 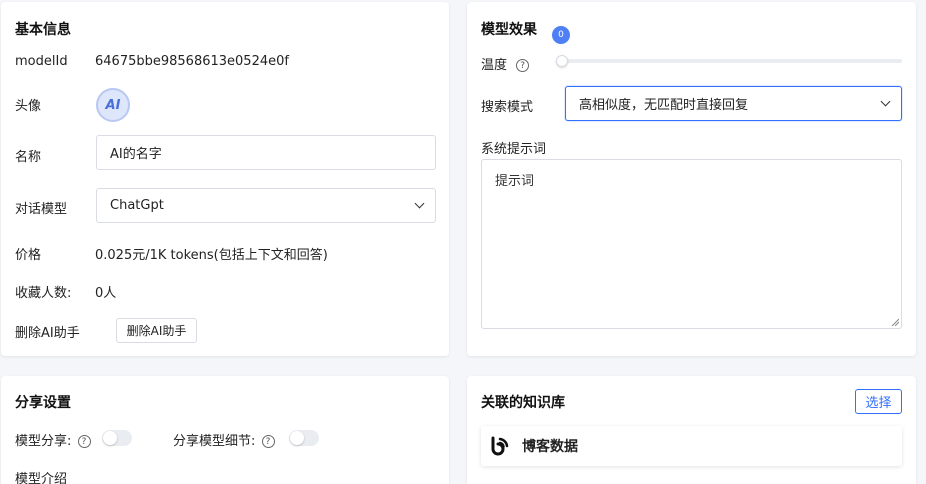 I want to click on delete-assistant-button: 删除AI助手, so click(x=156, y=330).